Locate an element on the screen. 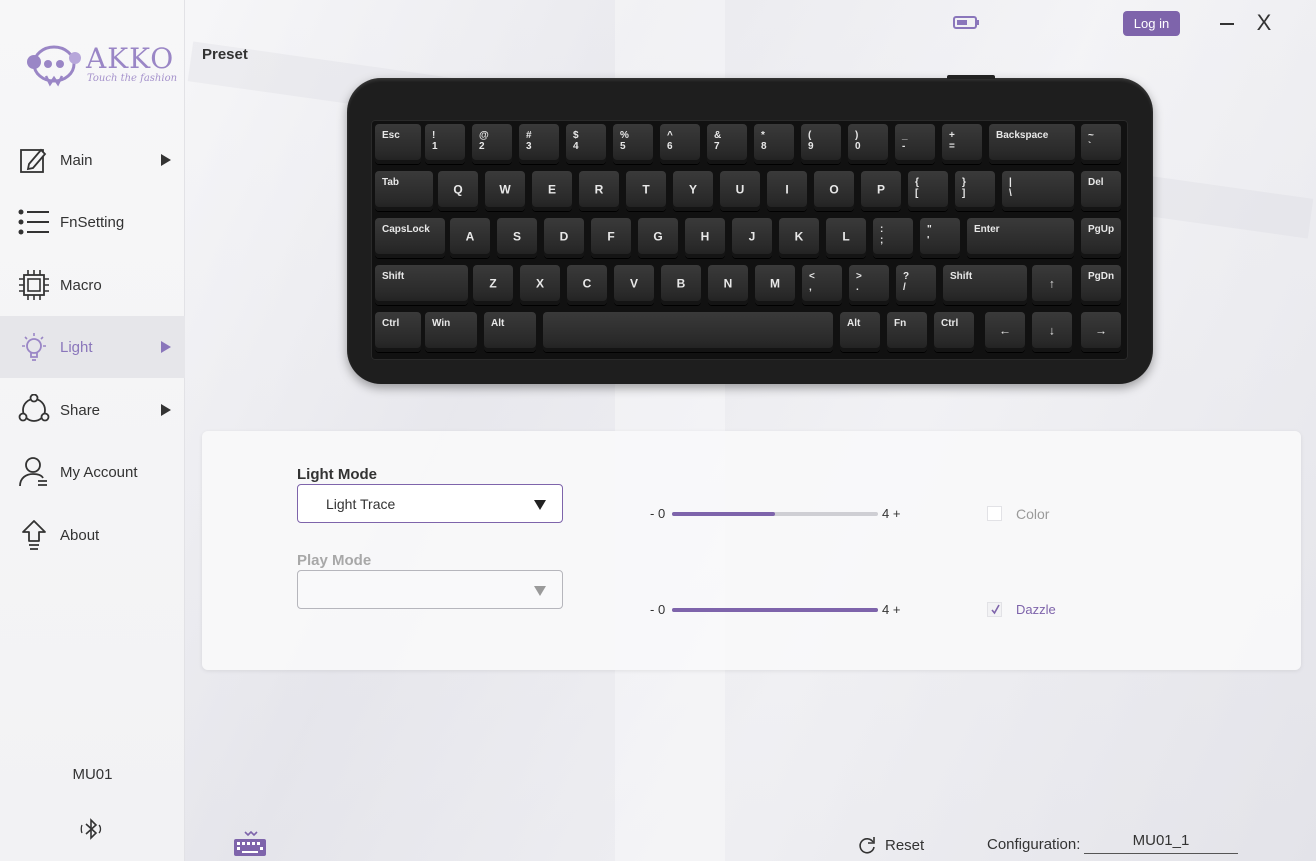  key: ? / is located at coordinates (916, 285).